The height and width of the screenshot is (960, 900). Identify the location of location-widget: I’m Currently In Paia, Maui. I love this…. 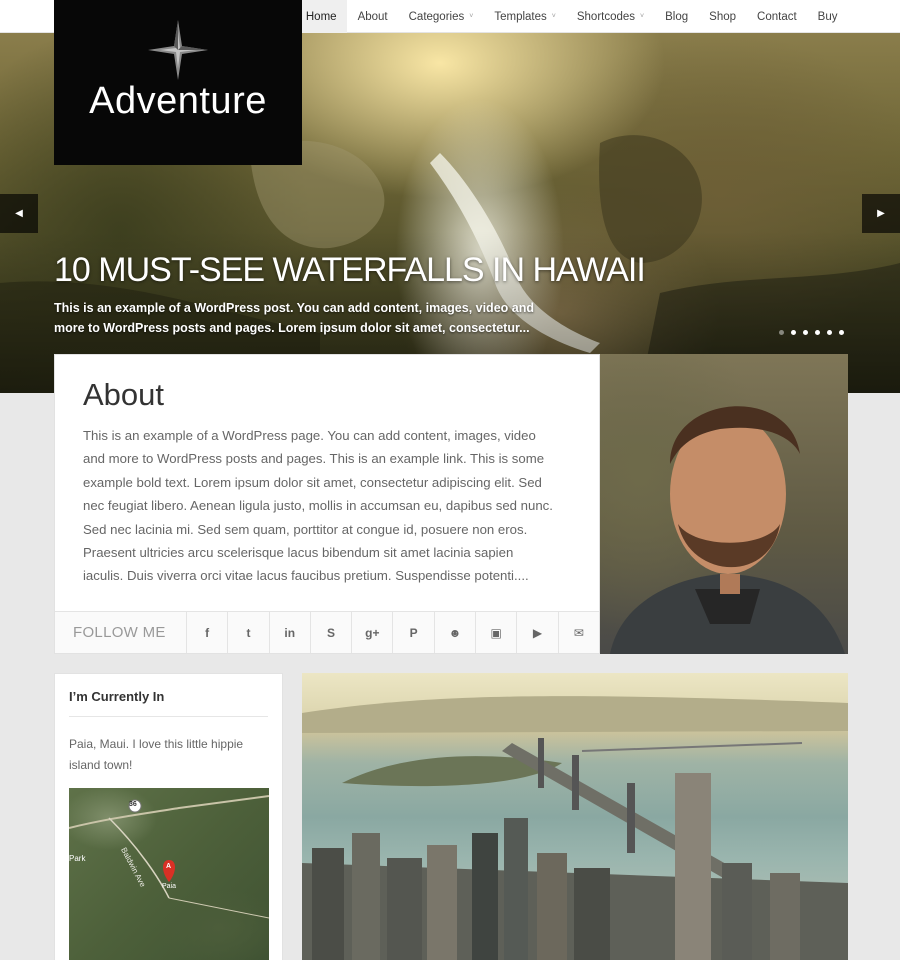
(168, 816).